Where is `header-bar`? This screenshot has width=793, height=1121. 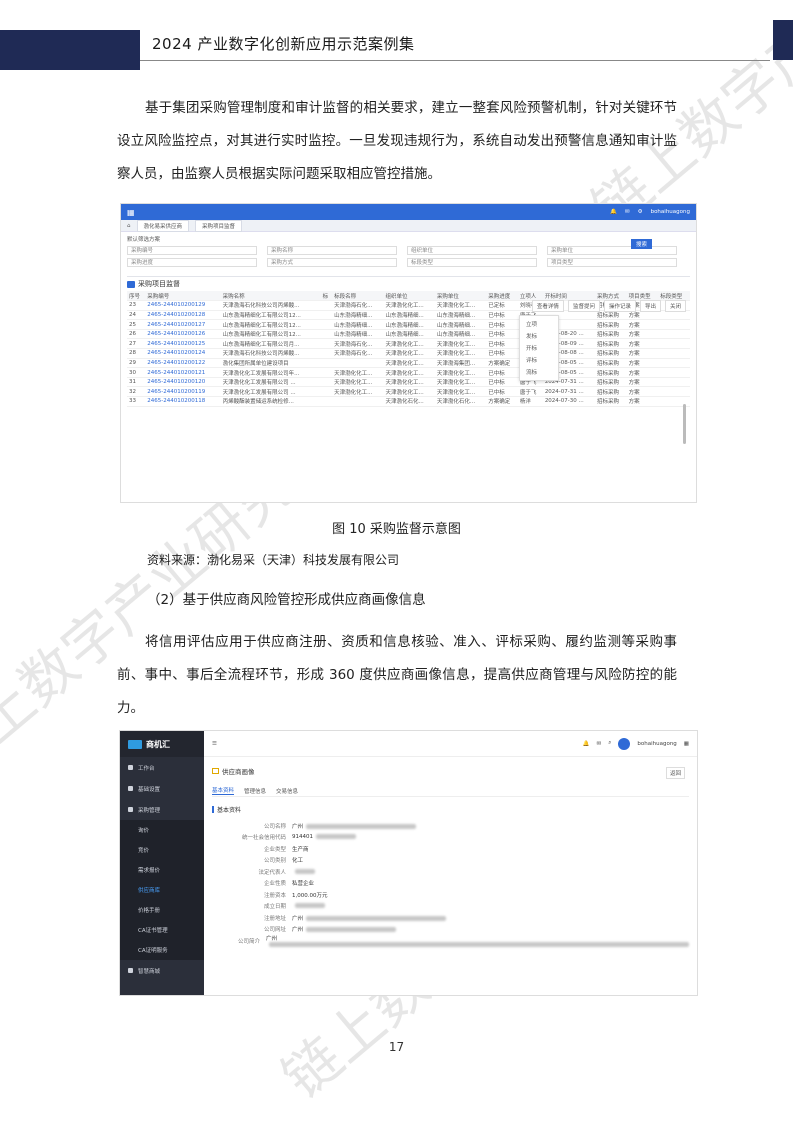 header-bar is located at coordinates (70, 50).